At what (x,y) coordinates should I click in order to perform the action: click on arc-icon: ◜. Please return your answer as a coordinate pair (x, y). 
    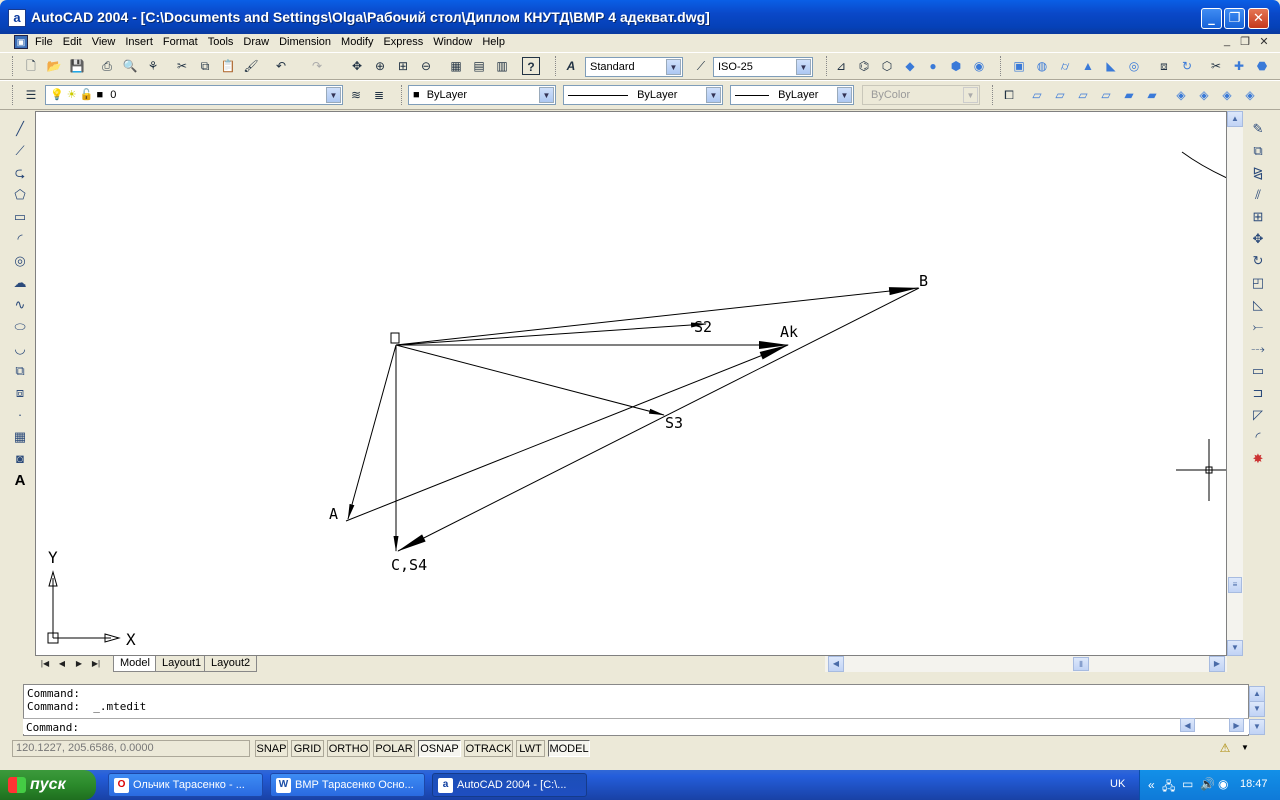
    Looking at the image, I should click on (20, 239).